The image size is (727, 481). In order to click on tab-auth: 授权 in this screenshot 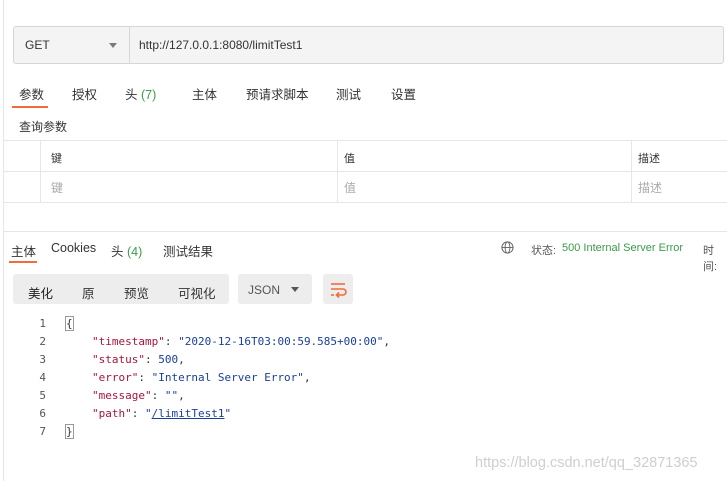, I will do `click(84, 93)`.